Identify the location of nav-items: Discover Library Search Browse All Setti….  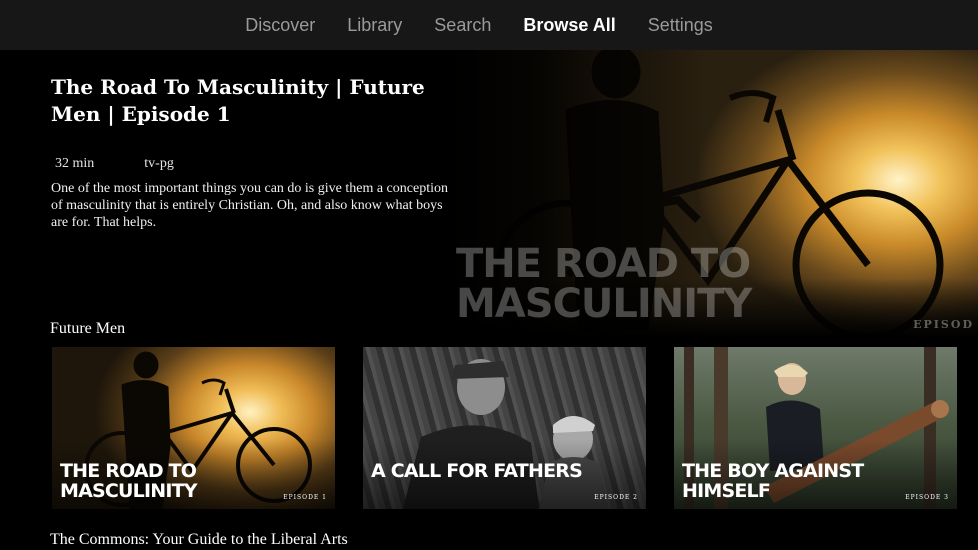
(479, 25).